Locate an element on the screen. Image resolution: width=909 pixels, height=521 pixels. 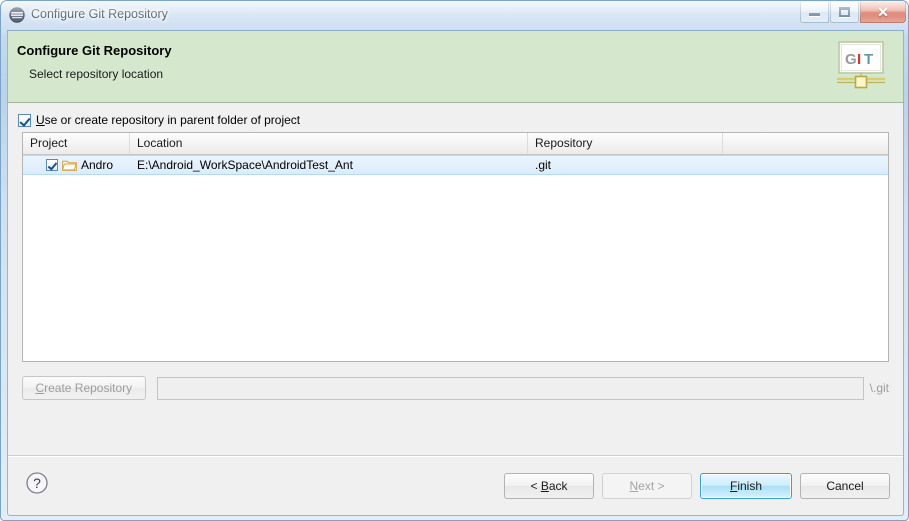
create-repository-button: Create Repository is located at coordinates (84, 388).